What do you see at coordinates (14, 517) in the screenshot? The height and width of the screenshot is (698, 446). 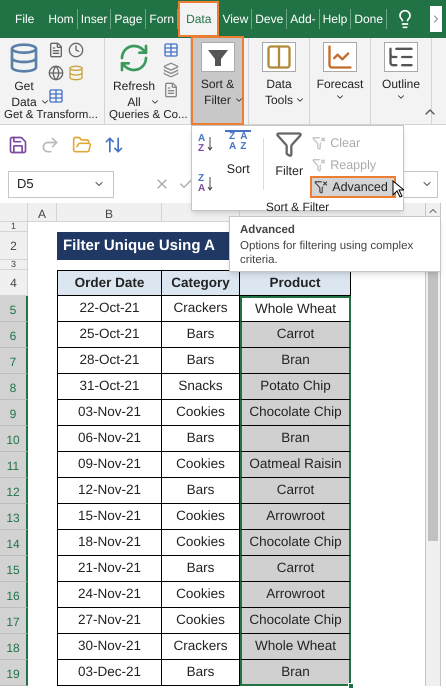 I see `row-header: 13` at bounding box center [14, 517].